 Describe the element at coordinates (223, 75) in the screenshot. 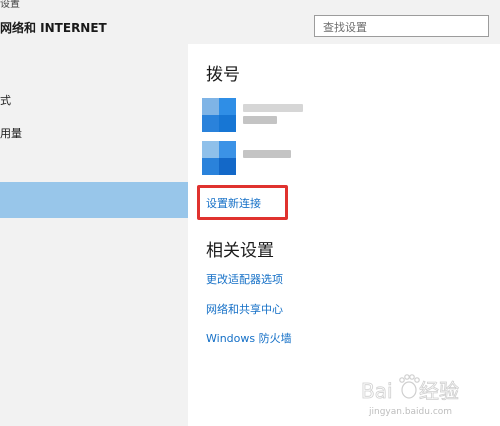

I see `dialup-heading: 拨号` at that location.